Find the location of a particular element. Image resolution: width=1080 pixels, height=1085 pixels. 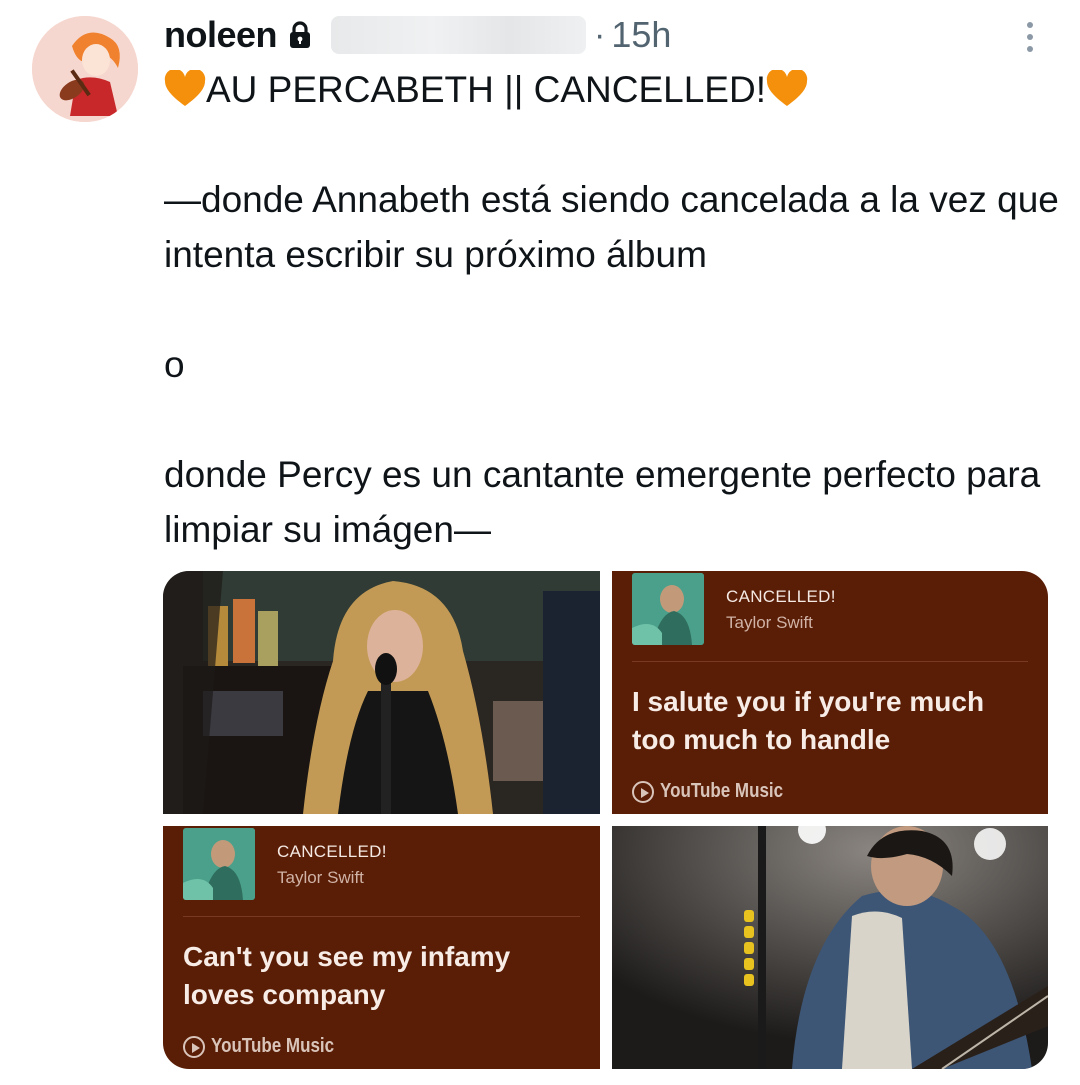

author-name: noleen is located at coordinates (221, 35).